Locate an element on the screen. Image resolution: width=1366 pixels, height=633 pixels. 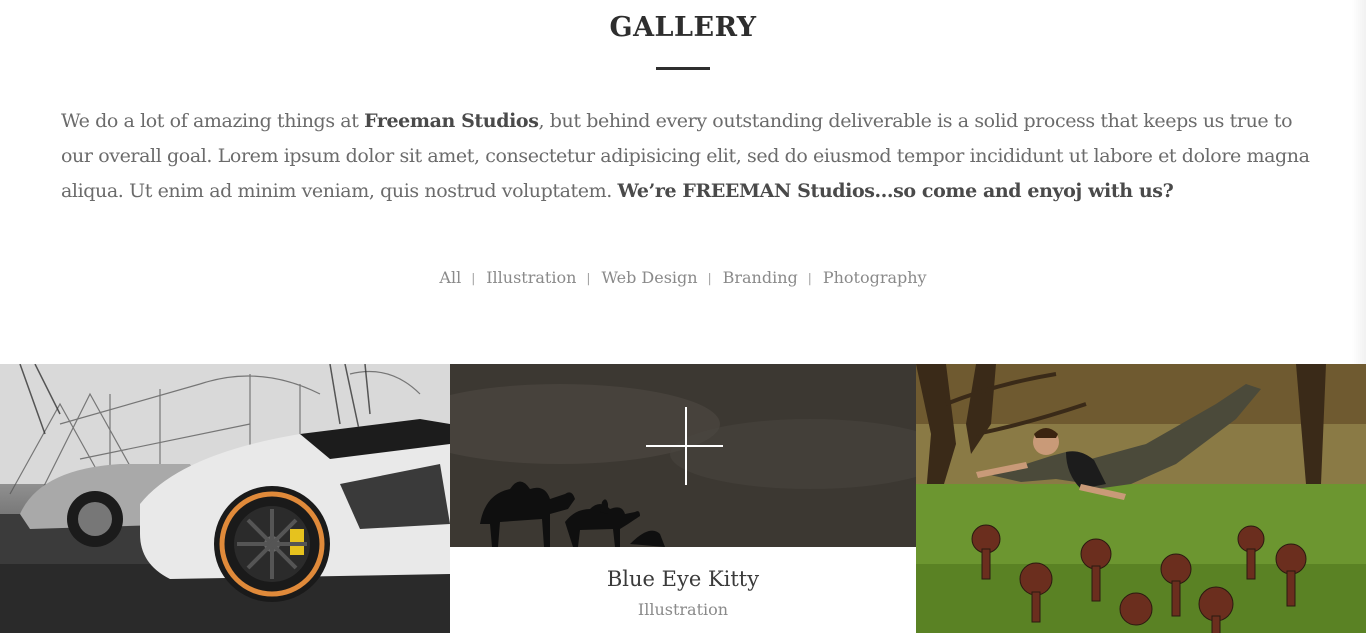
gallery-item-car is located at coordinates (225, 498).